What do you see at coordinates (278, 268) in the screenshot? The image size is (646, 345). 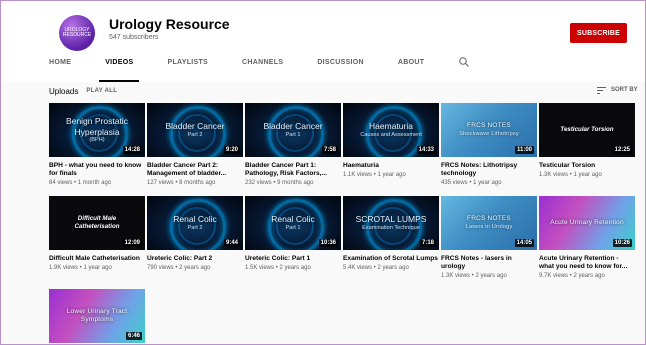 I see `video-meta: 1.5K views • 2 years ago` at bounding box center [278, 268].